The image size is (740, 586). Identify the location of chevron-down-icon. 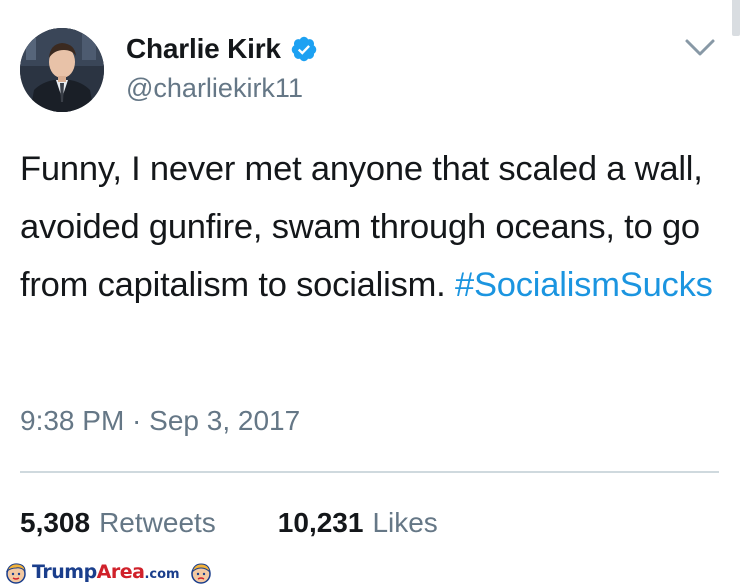
(700, 48).